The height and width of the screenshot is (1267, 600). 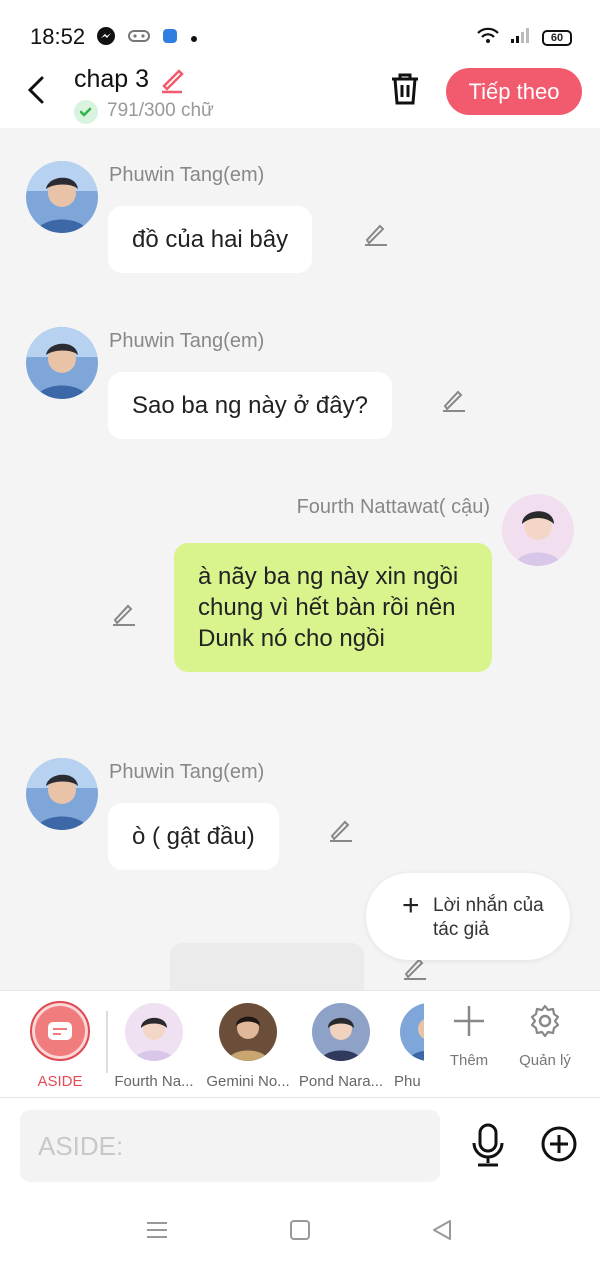 I want to click on home-icon, so click(x=300, y=1232).